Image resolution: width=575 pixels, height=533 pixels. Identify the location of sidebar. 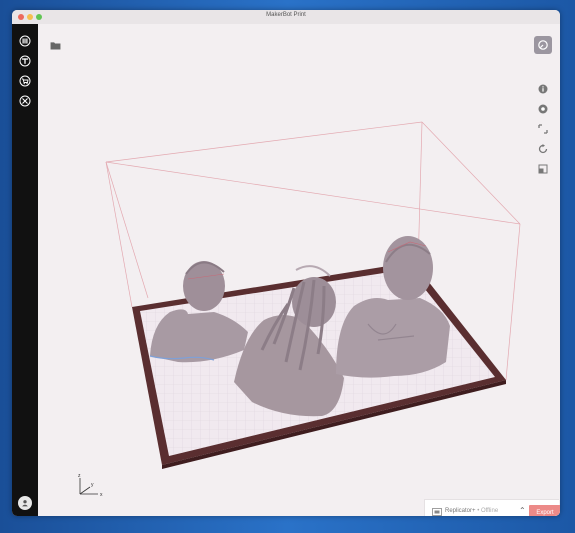
(25, 270).